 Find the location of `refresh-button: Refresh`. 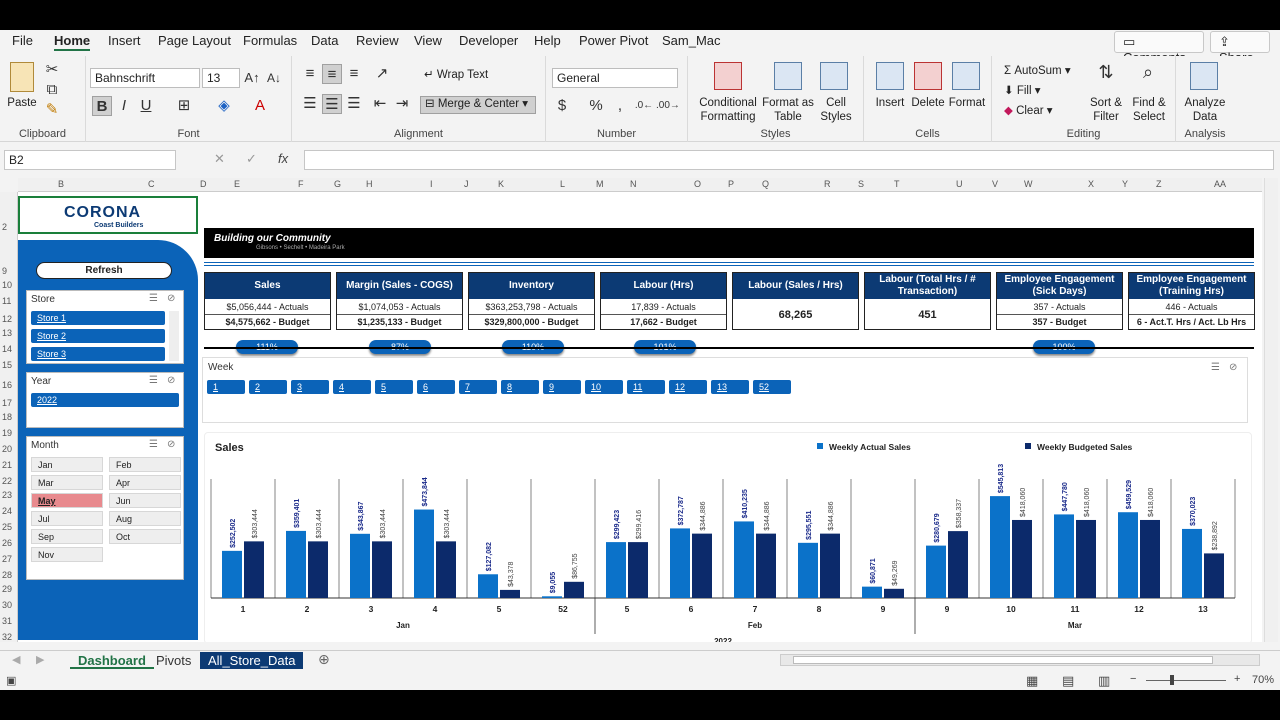

refresh-button: Refresh is located at coordinates (104, 270).